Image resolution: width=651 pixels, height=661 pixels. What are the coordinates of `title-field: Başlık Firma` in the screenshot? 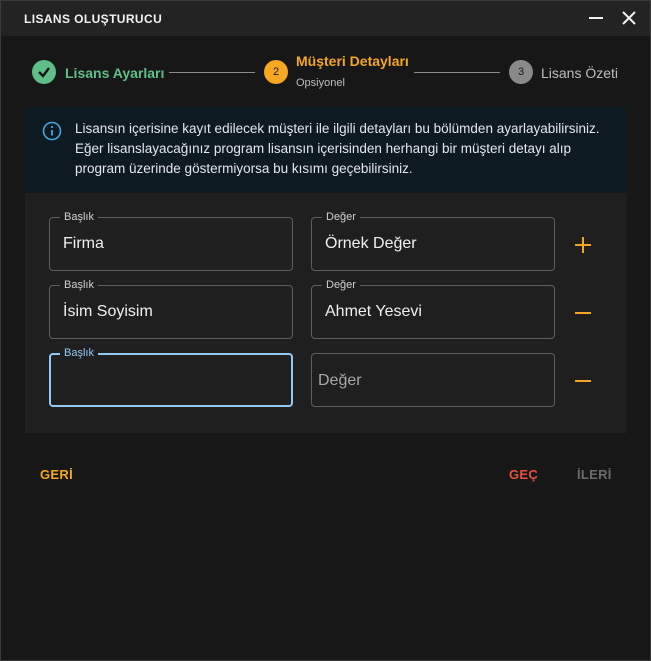 It's located at (171, 241).